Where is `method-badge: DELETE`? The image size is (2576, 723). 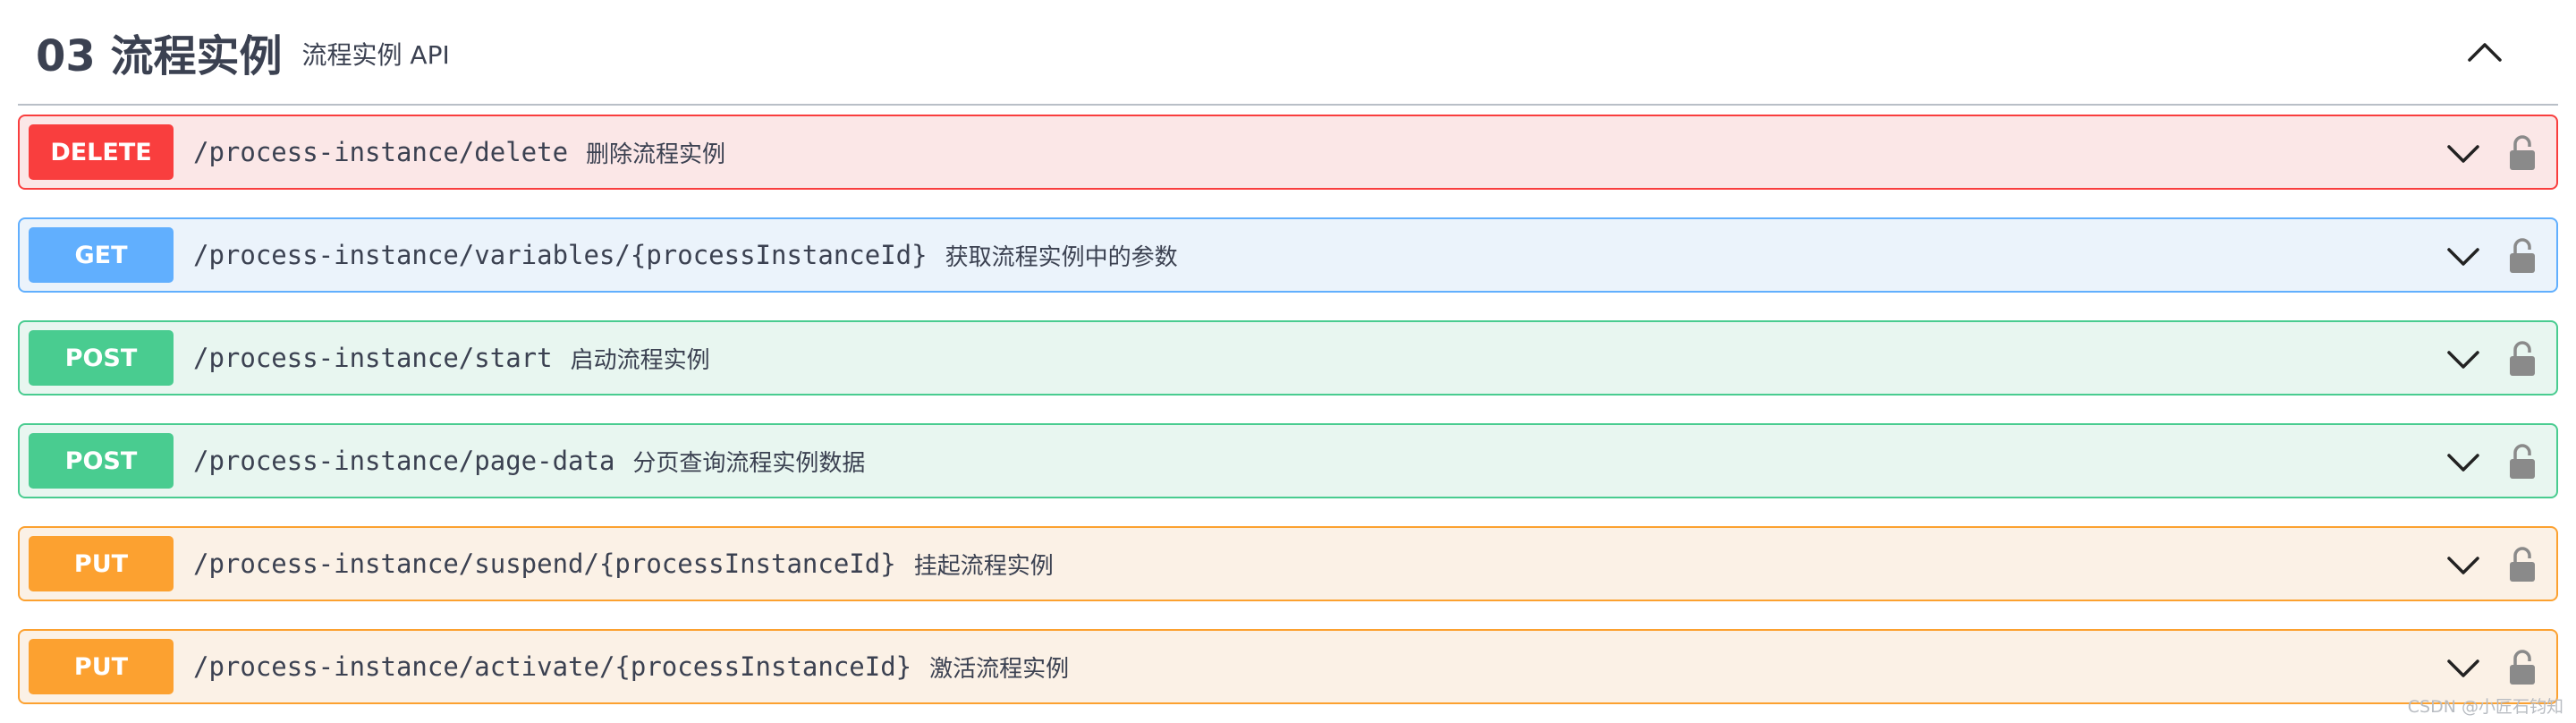
method-badge: DELETE is located at coordinates (101, 152).